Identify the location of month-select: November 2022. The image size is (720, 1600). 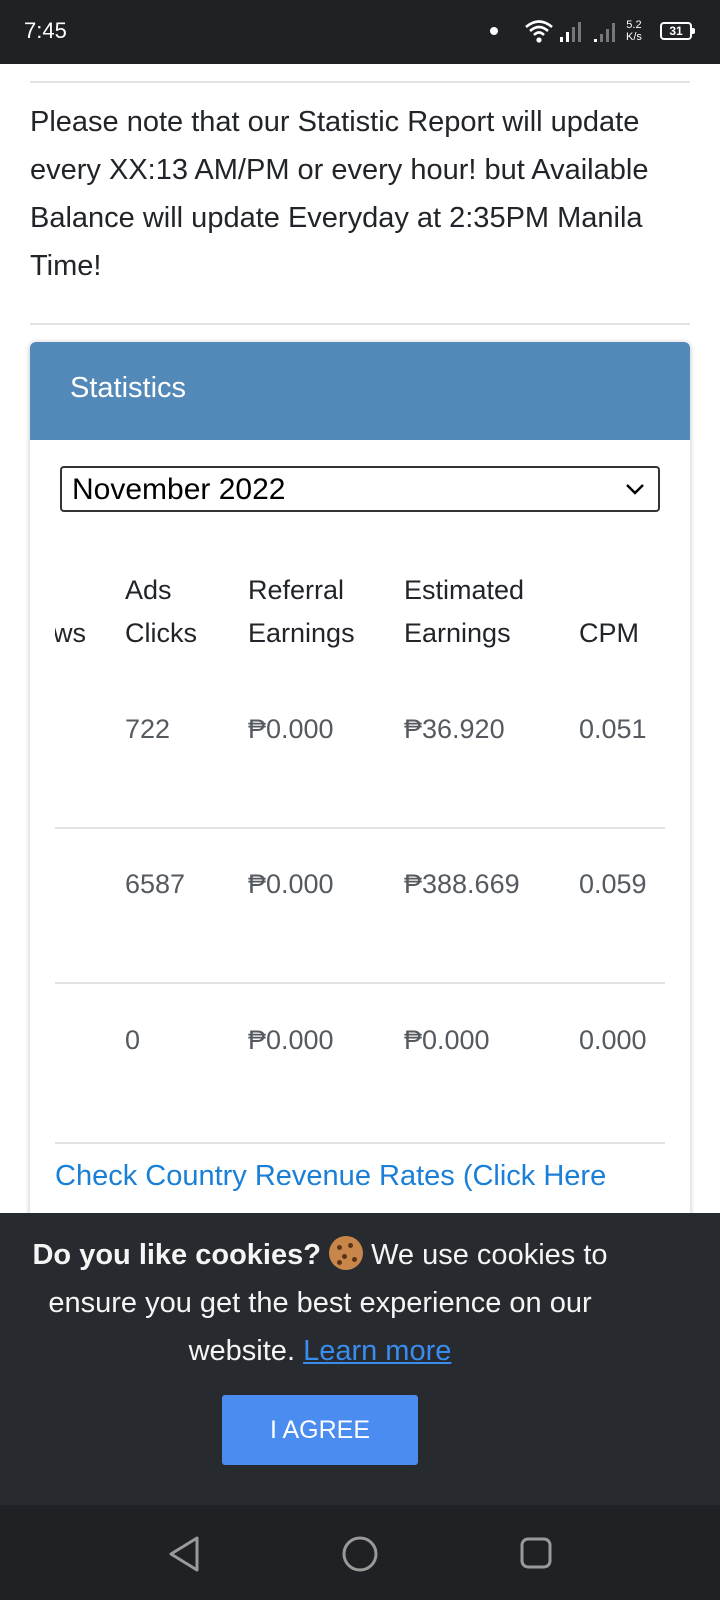
(360, 489).